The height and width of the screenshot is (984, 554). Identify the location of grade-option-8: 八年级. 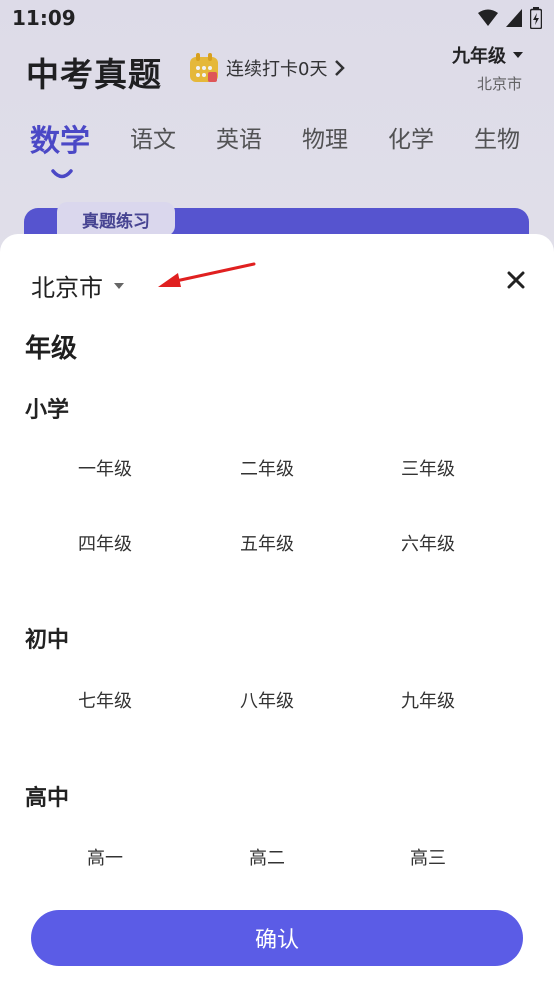
(267, 700).